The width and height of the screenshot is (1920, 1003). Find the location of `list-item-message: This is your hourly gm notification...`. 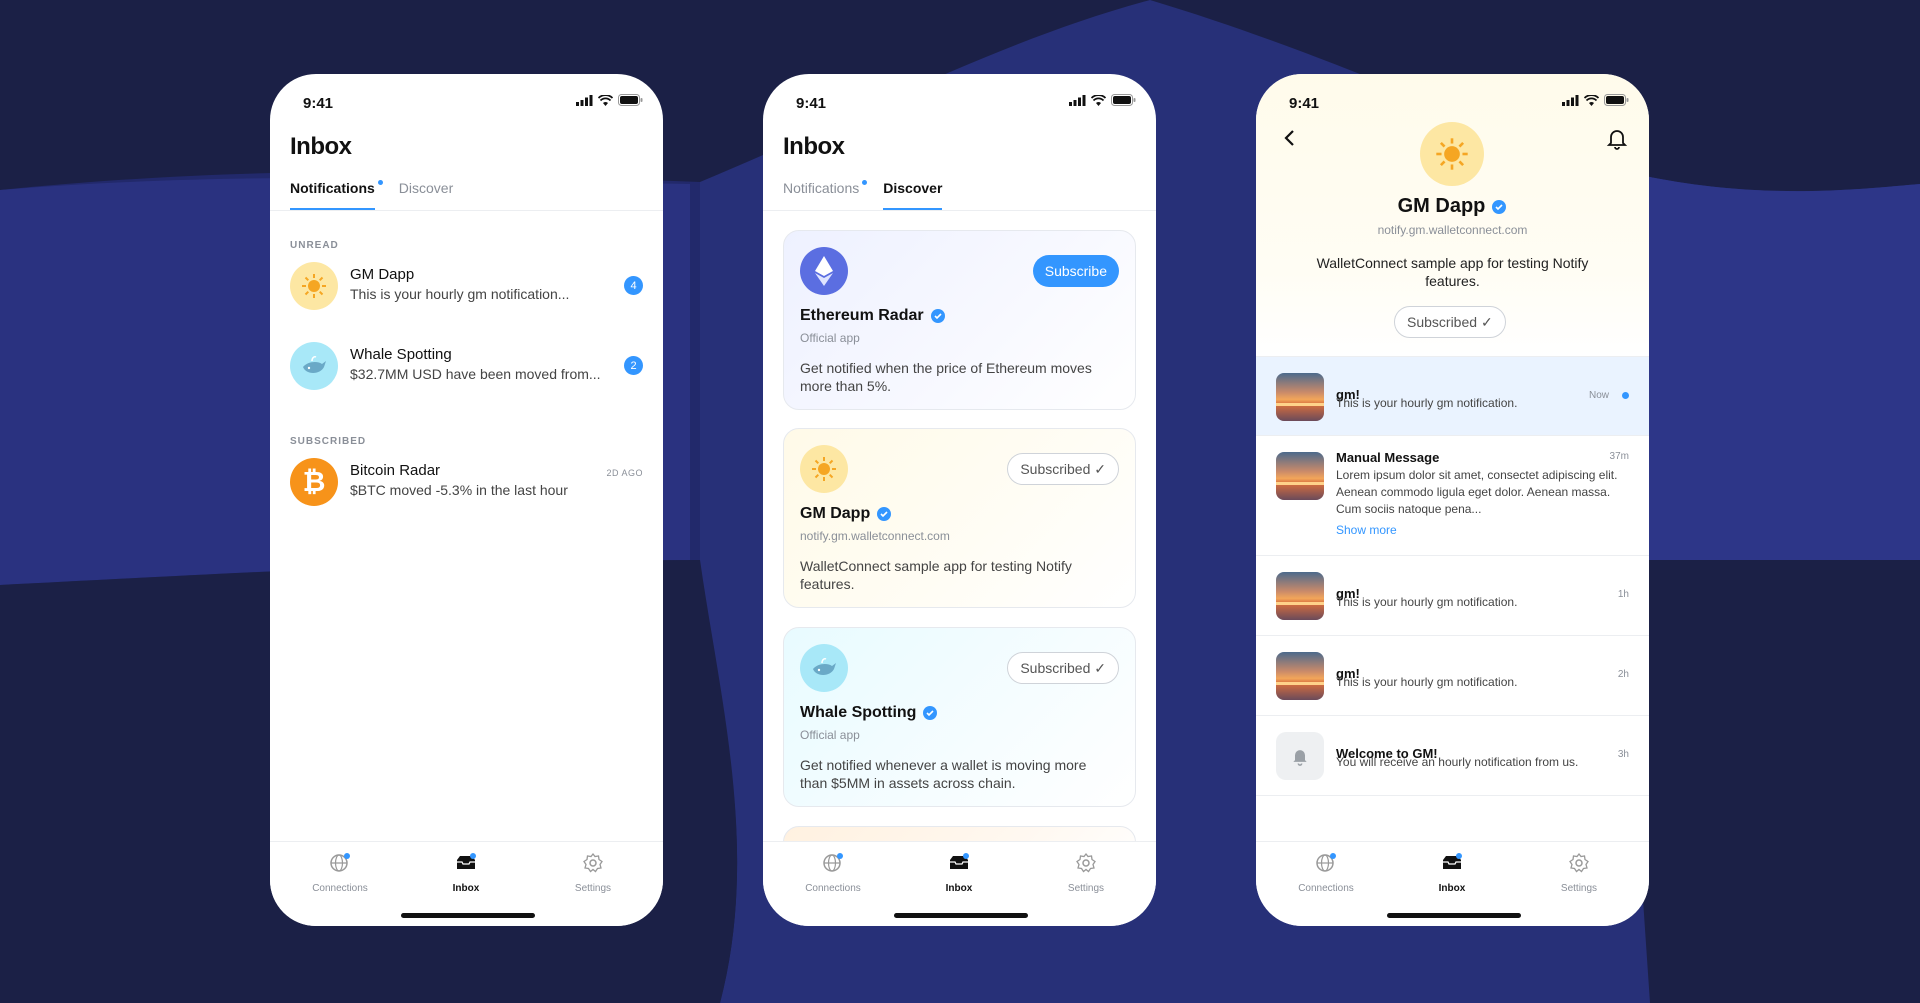

list-item-message: This is your hourly gm notification... is located at coordinates (460, 294).